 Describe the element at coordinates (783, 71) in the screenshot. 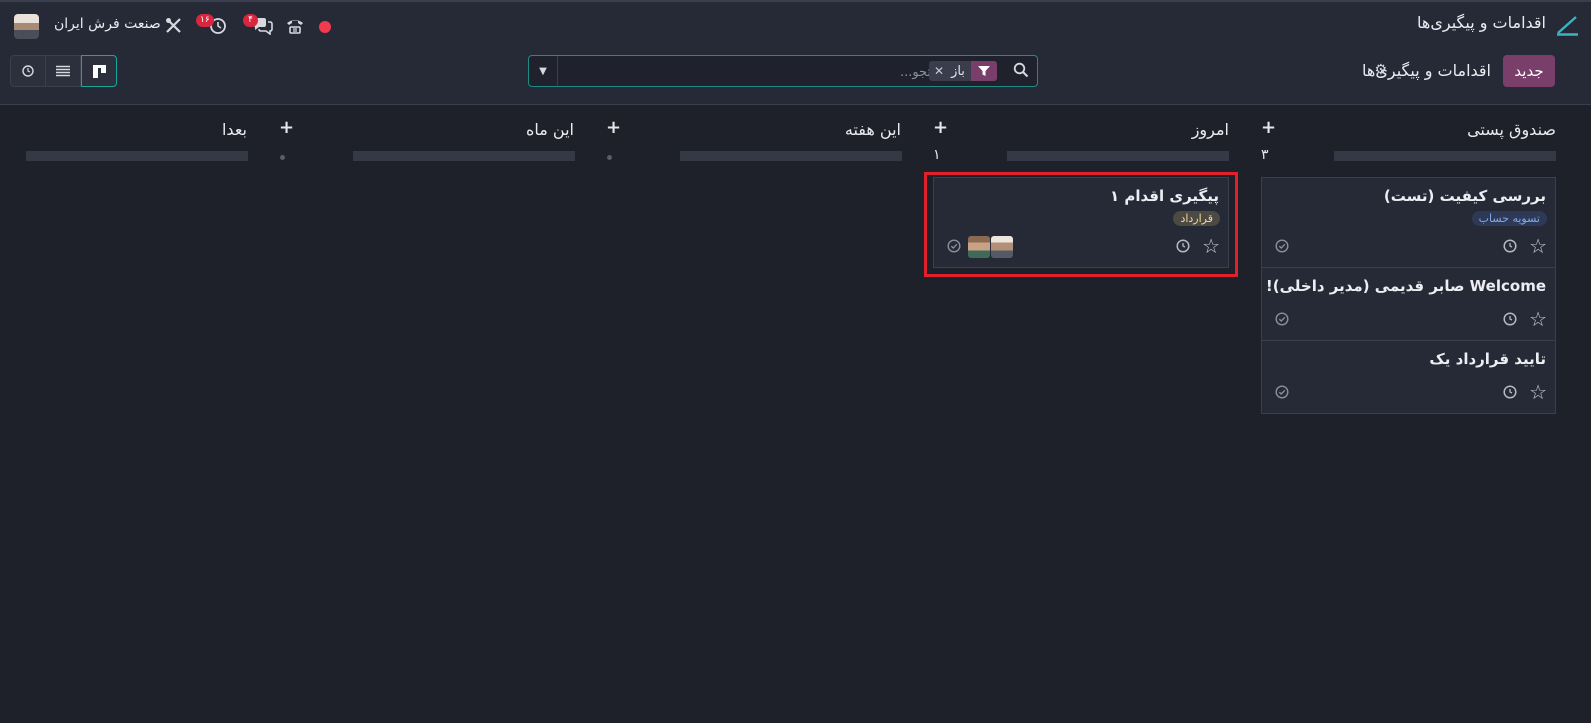

I see `search-bar: ▼ ✕ باز` at that location.